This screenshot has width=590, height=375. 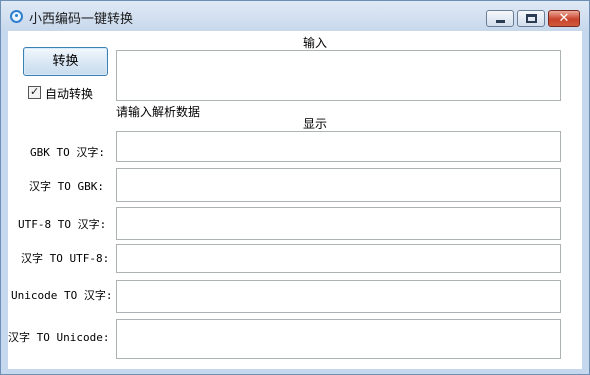 I want to click on input-textarea, so click(x=338, y=75).